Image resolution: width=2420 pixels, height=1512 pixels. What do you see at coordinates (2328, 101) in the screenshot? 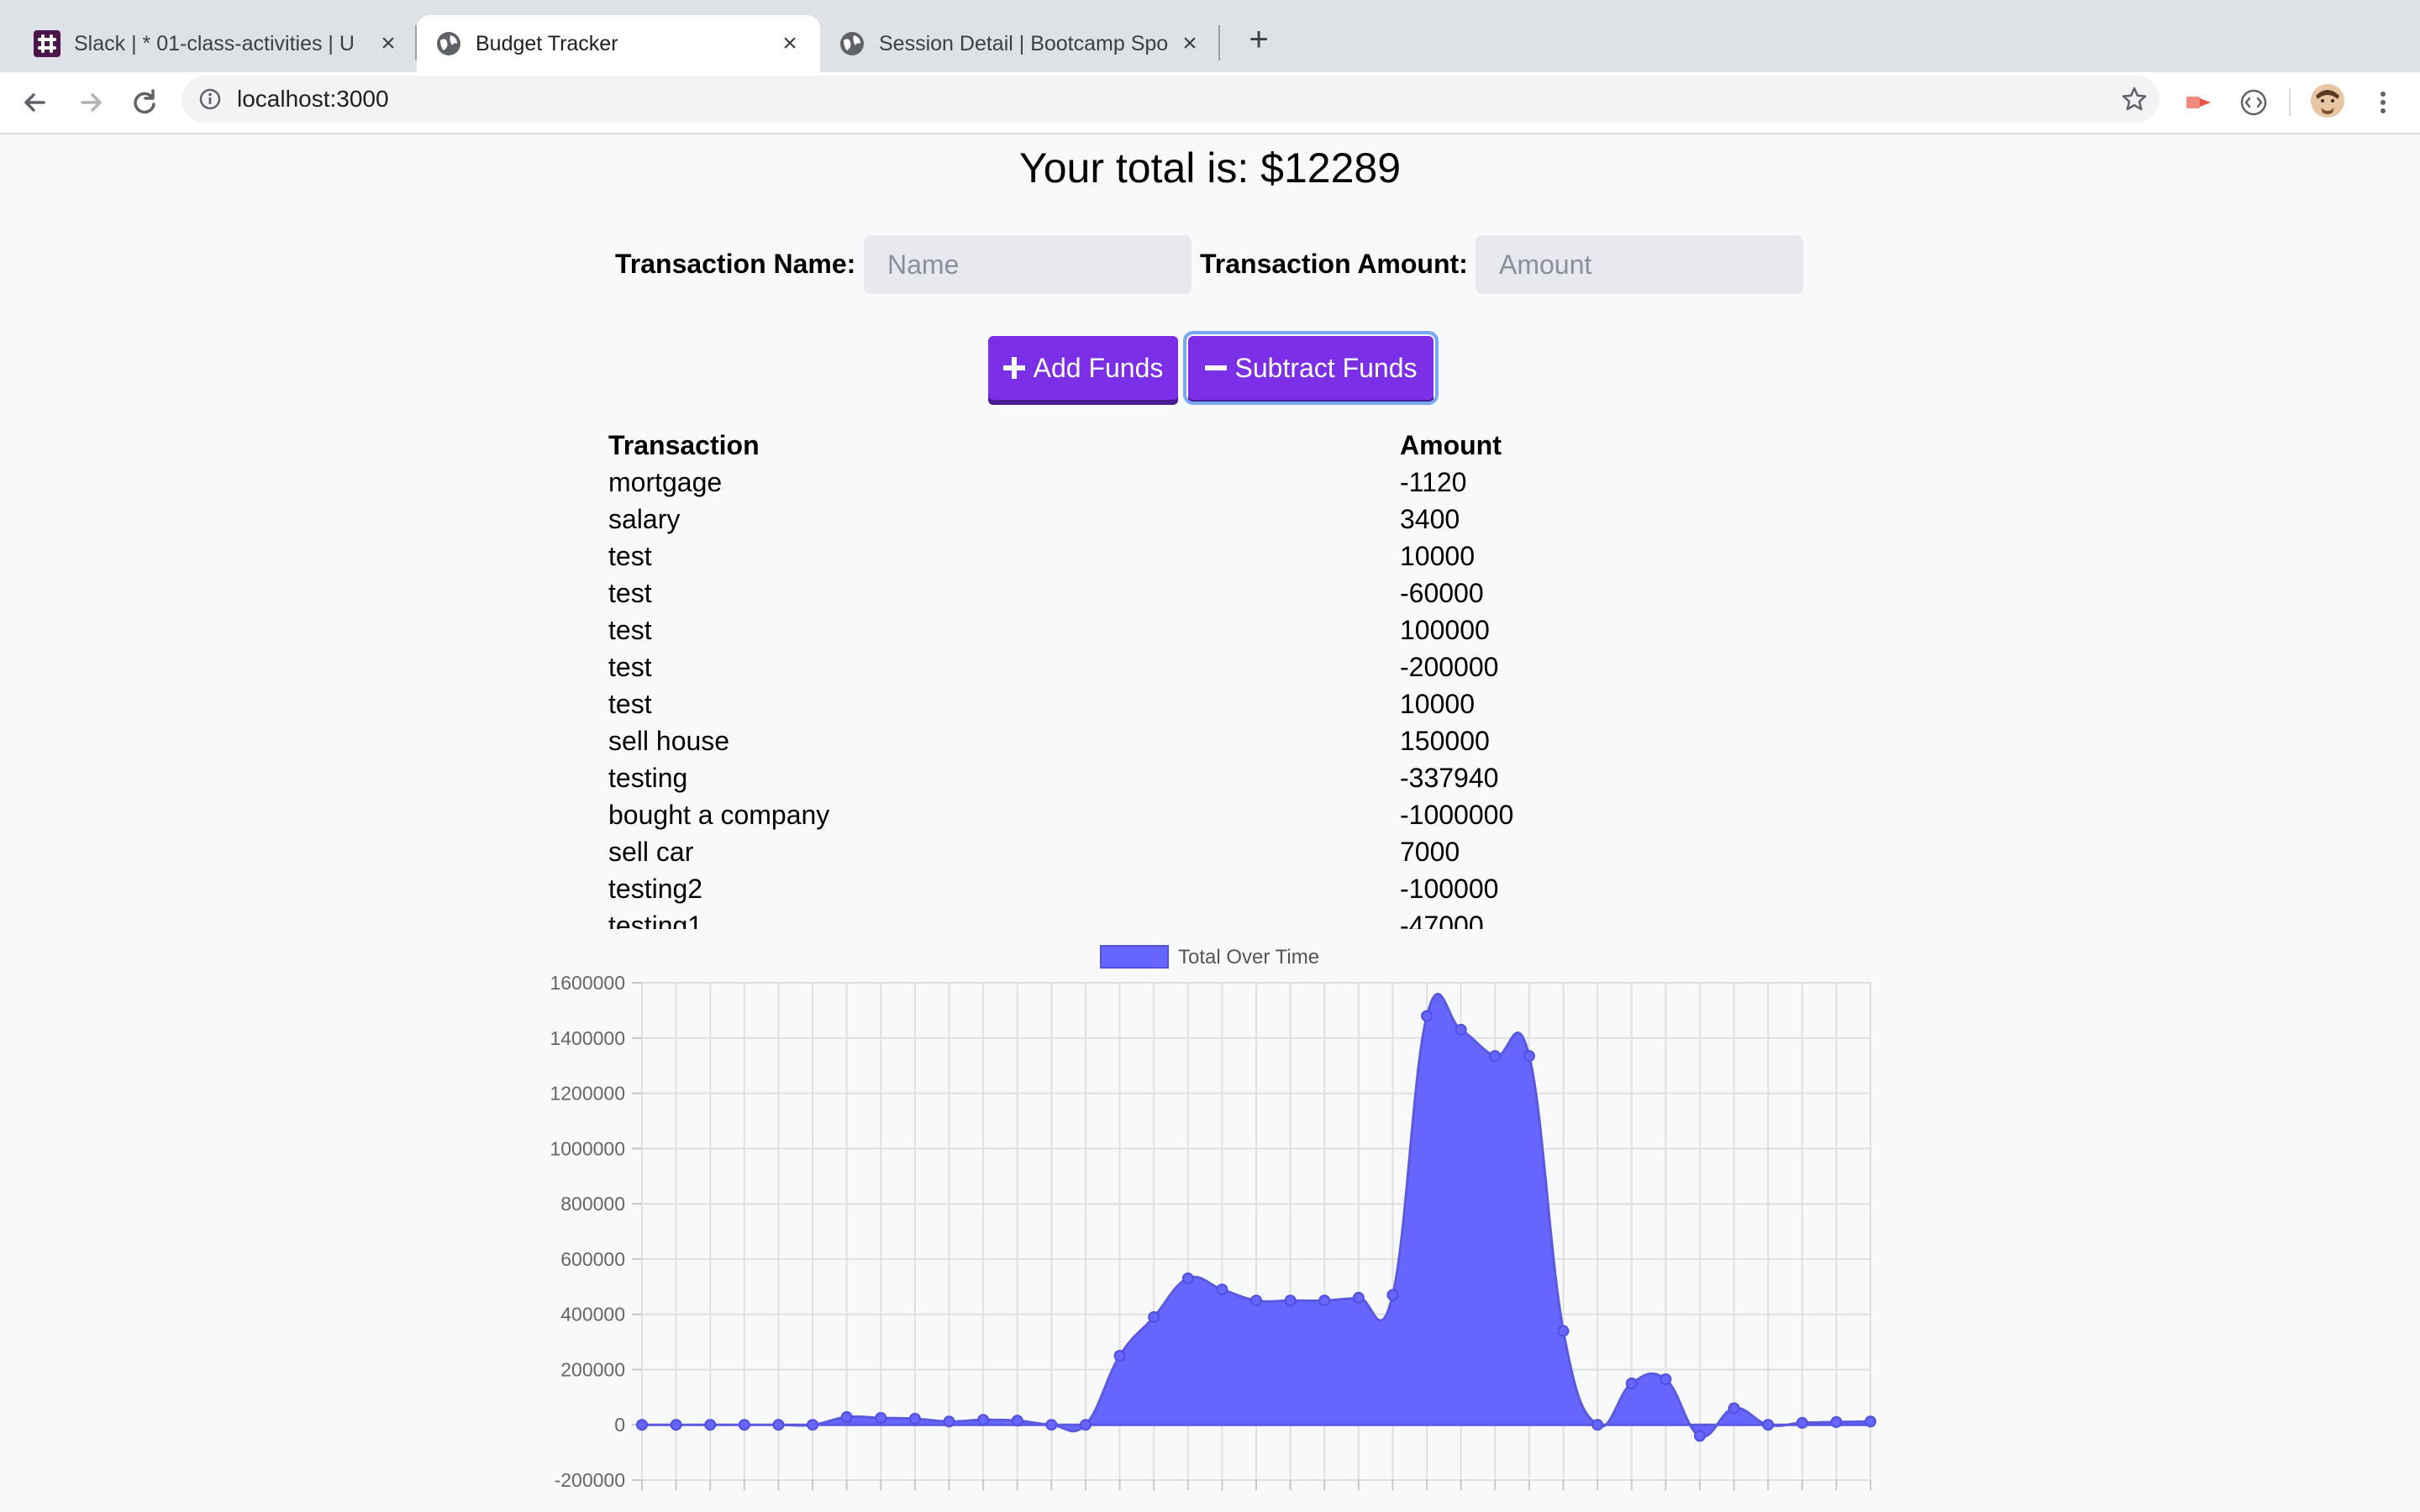
I see `avatar` at bounding box center [2328, 101].